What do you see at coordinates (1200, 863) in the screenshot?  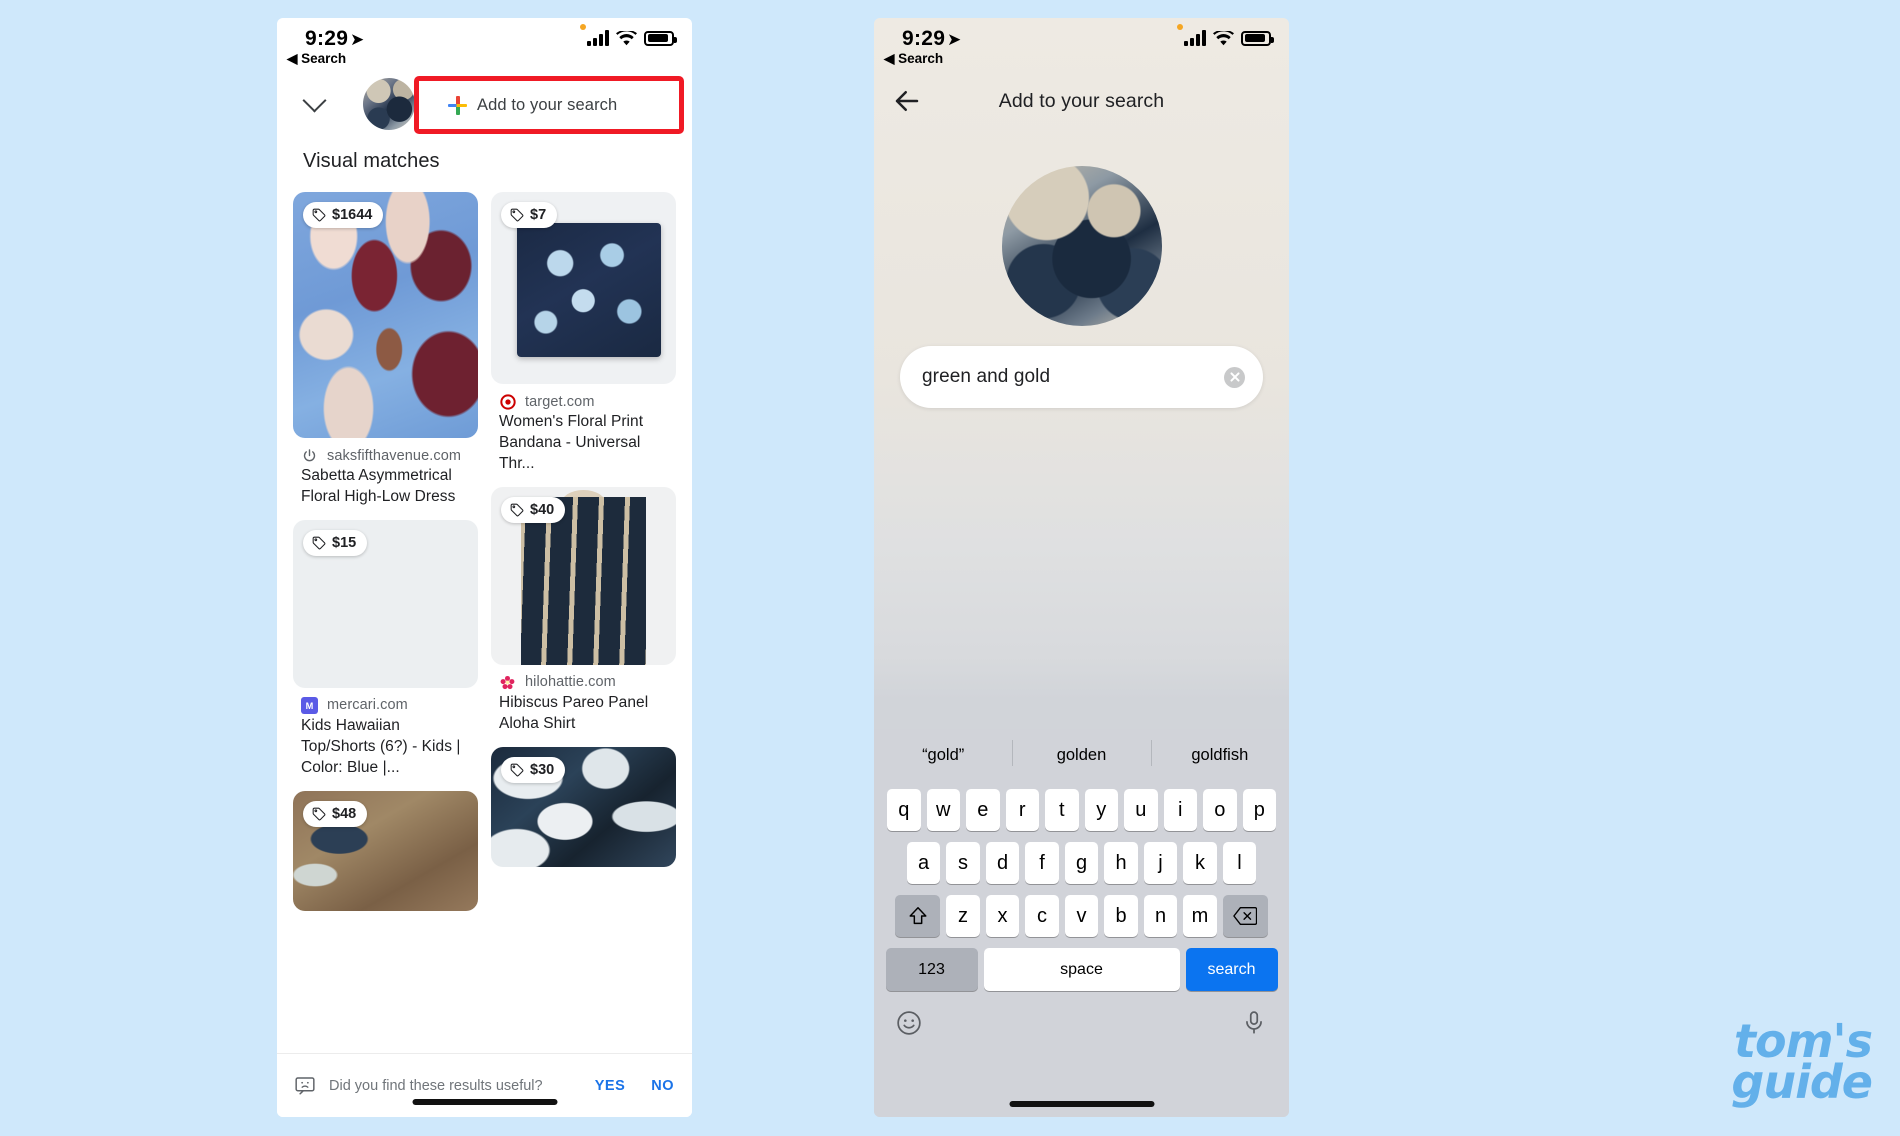 I see `key-k: k` at bounding box center [1200, 863].